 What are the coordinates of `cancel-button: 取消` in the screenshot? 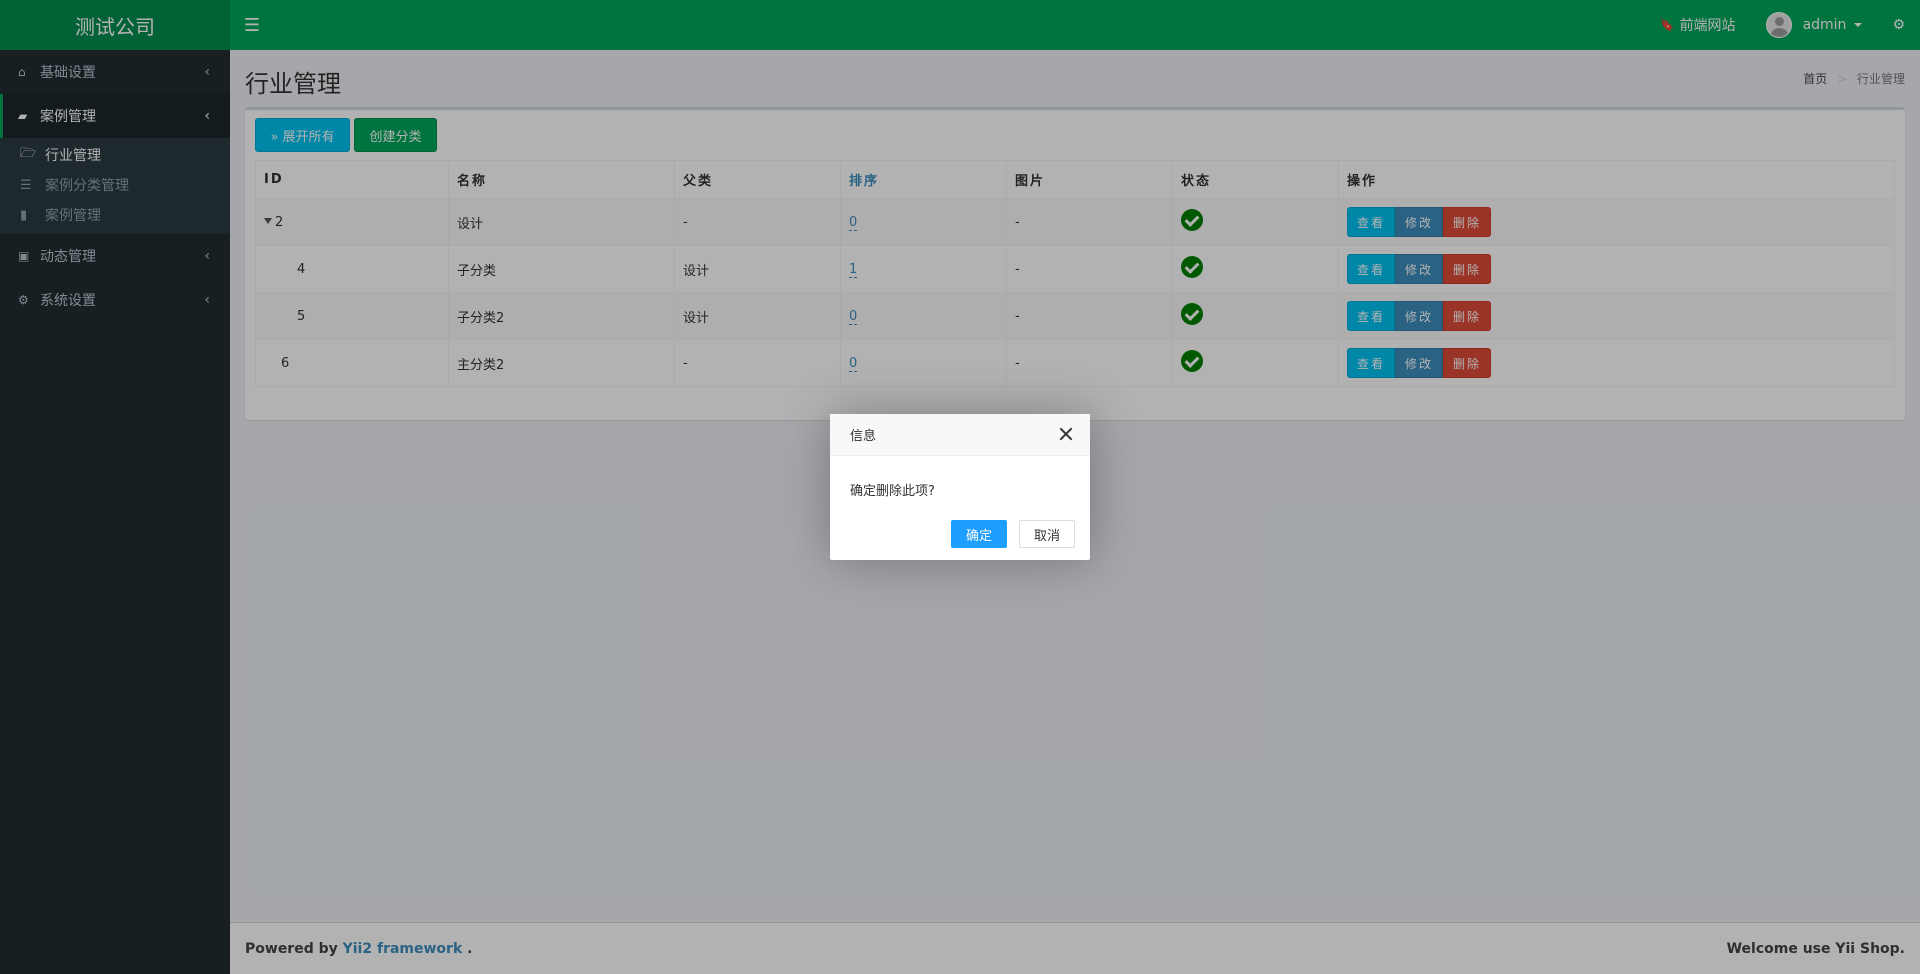 It's located at (1046, 534).